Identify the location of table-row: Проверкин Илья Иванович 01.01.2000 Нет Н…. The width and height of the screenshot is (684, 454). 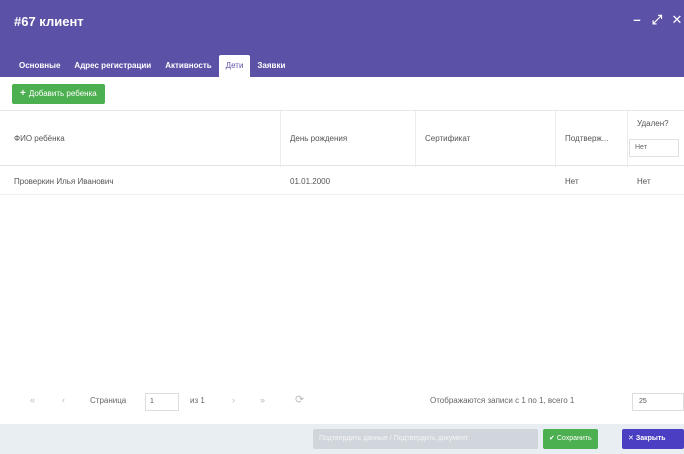
(342, 181).